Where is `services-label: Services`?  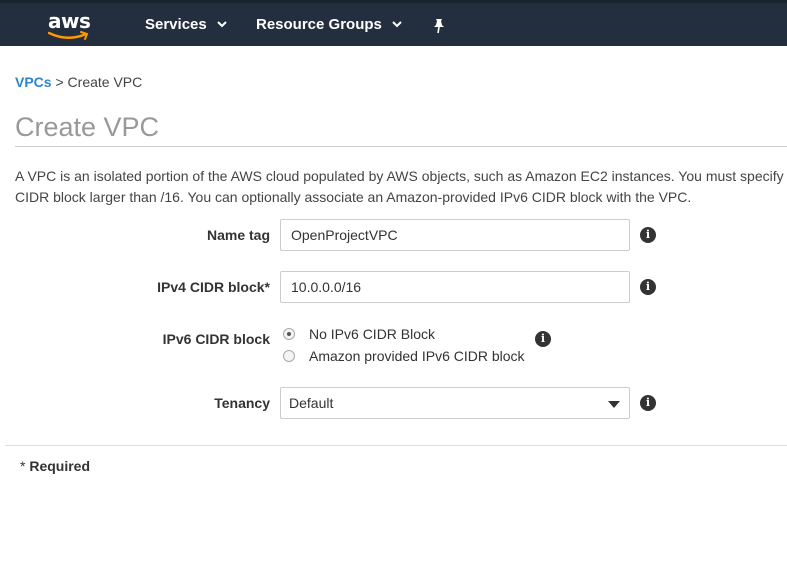
services-label: Services is located at coordinates (176, 24).